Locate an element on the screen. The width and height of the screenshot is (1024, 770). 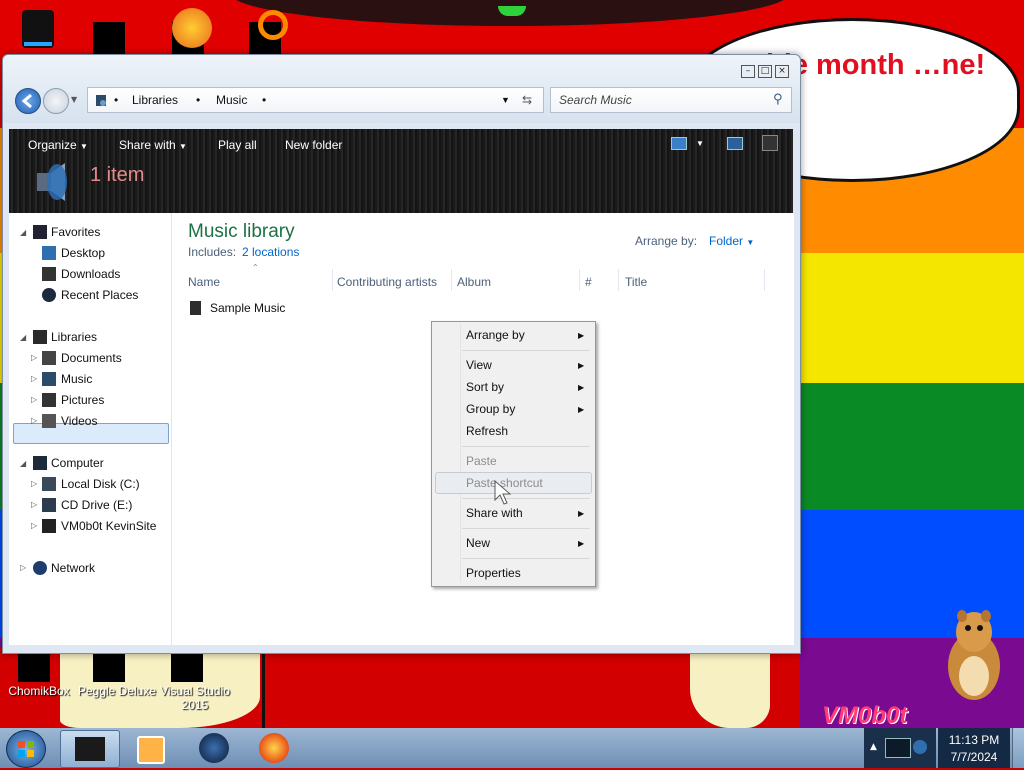
menu-item-arrange-by: Arrange by is located at coordinates (495, 335).